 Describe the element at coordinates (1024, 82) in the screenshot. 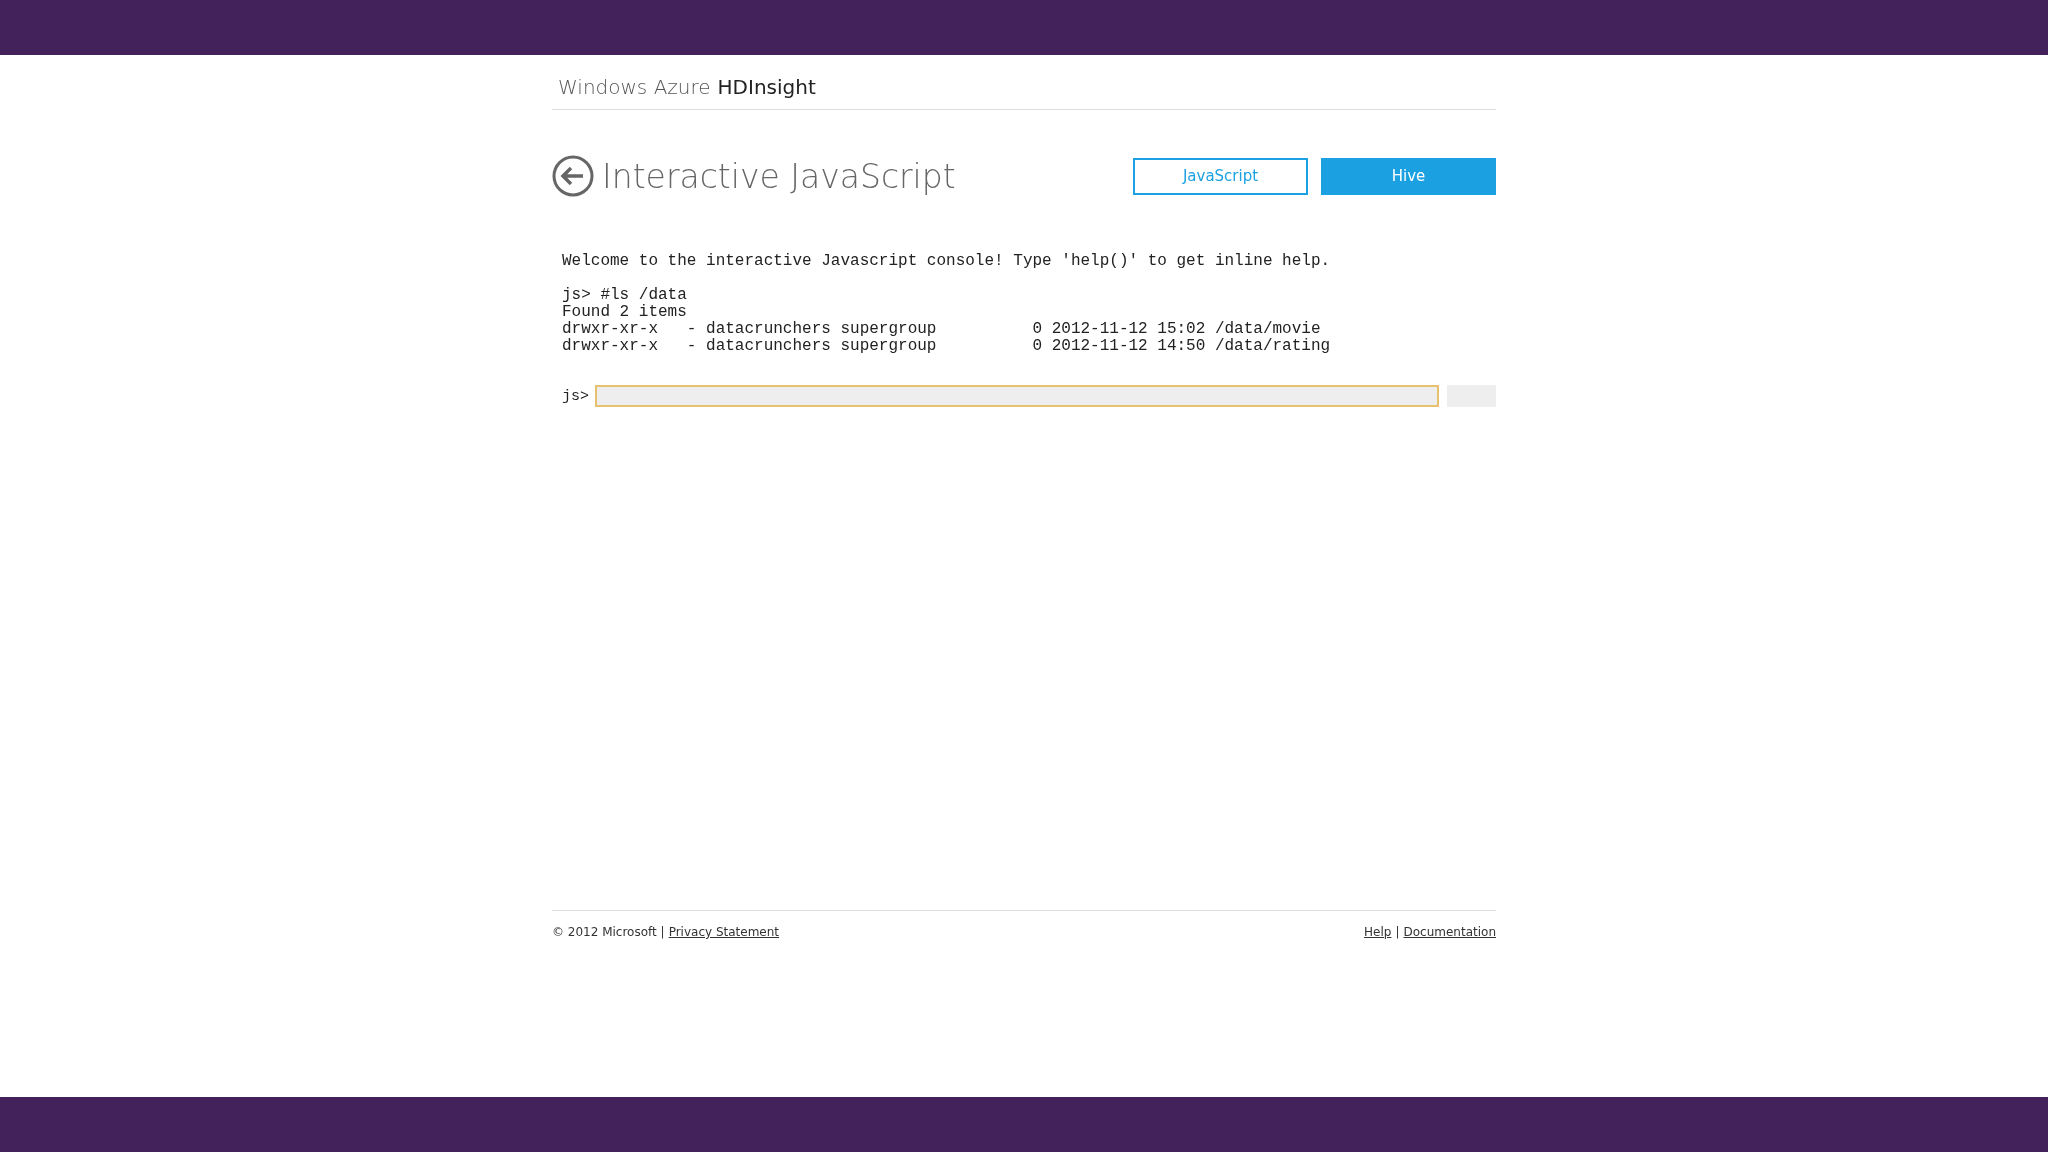

I see `brand-logo: Windows Azure HDInsight` at that location.